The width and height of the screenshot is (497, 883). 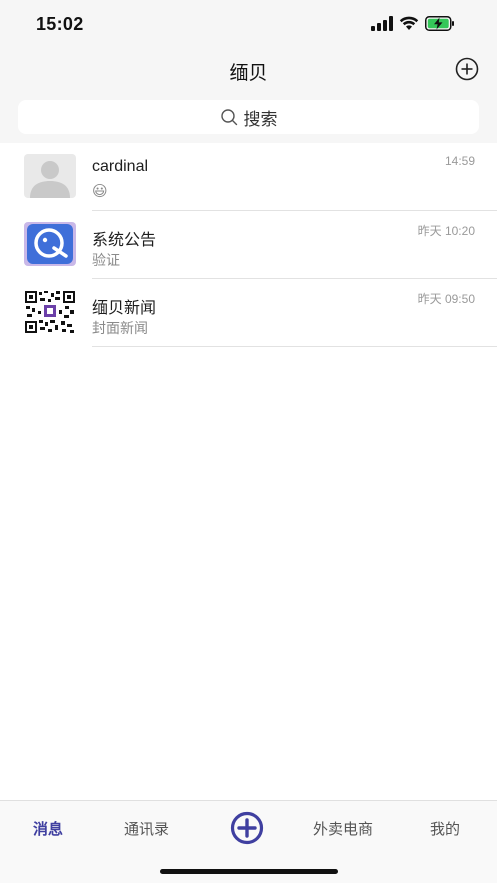 I want to click on app-logo-icon, so click(x=50, y=244).